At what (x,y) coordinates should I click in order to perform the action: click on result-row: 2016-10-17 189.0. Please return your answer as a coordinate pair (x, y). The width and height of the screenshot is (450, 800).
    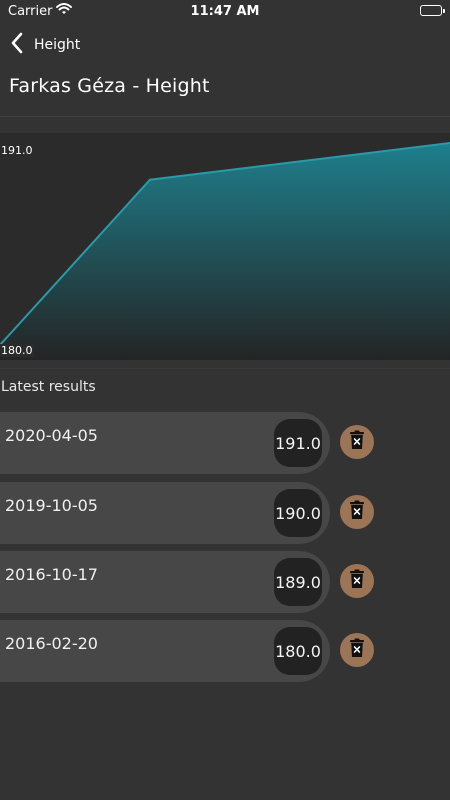
    Looking at the image, I should click on (225, 582).